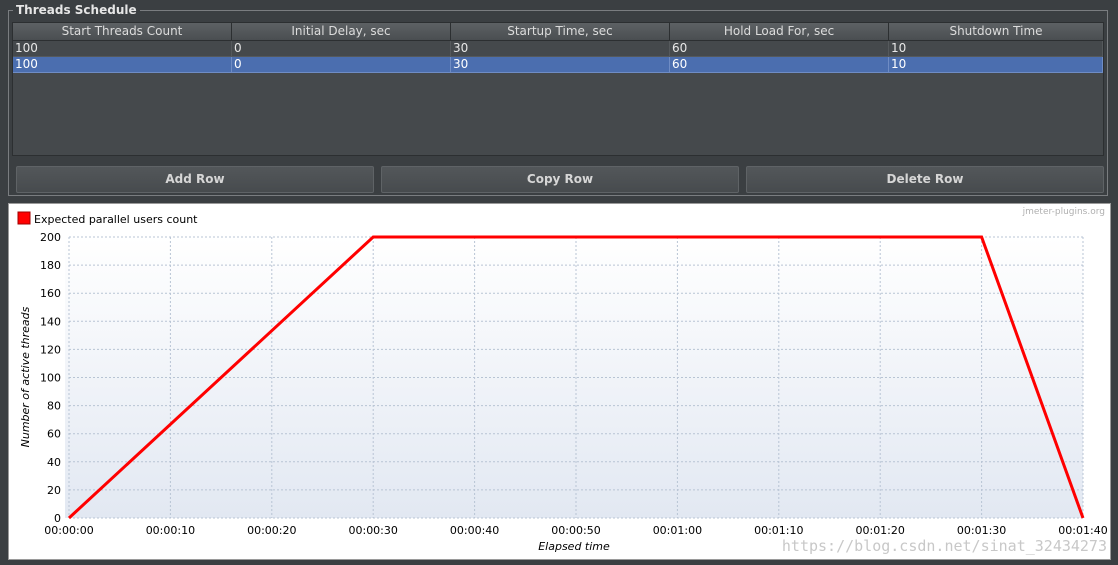  Describe the element at coordinates (779, 32) in the screenshot. I see `column-header-hold-load: Hold Load For, sec` at that location.